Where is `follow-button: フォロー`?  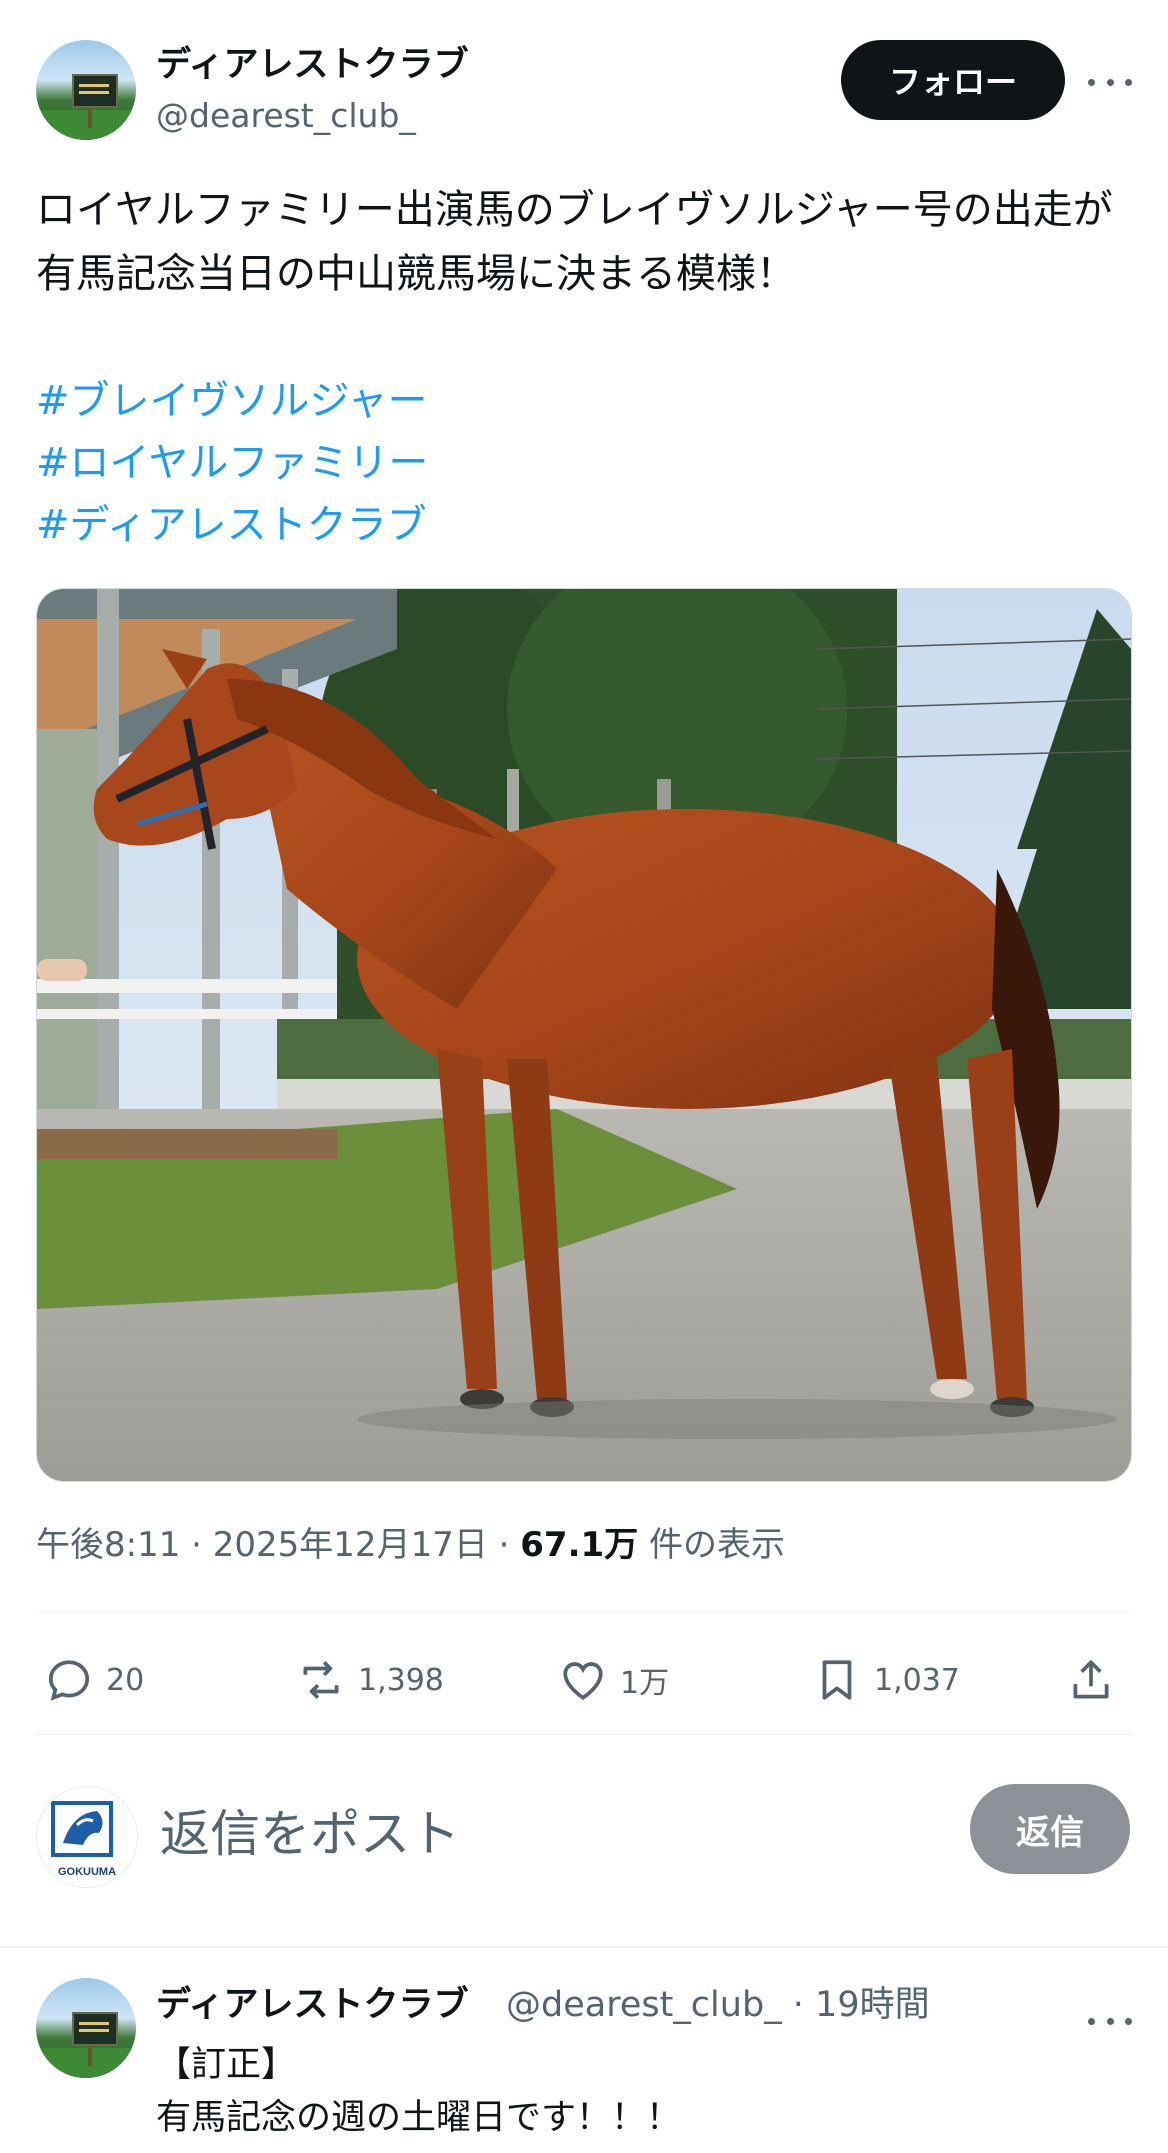
follow-button: フォロー is located at coordinates (953, 80).